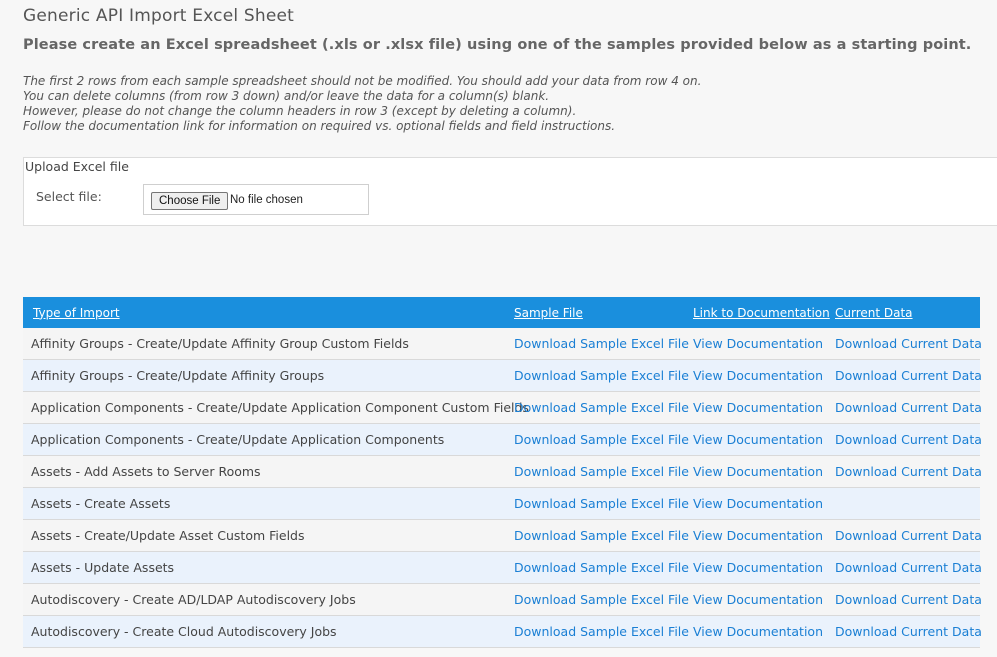 This screenshot has width=997, height=657. I want to click on select-file-label: Select file:, so click(69, 196).